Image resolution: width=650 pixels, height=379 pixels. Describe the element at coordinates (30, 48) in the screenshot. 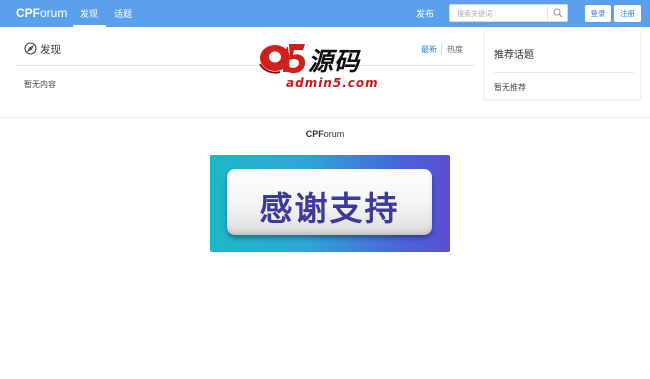

I see `compass-icon` at that location.